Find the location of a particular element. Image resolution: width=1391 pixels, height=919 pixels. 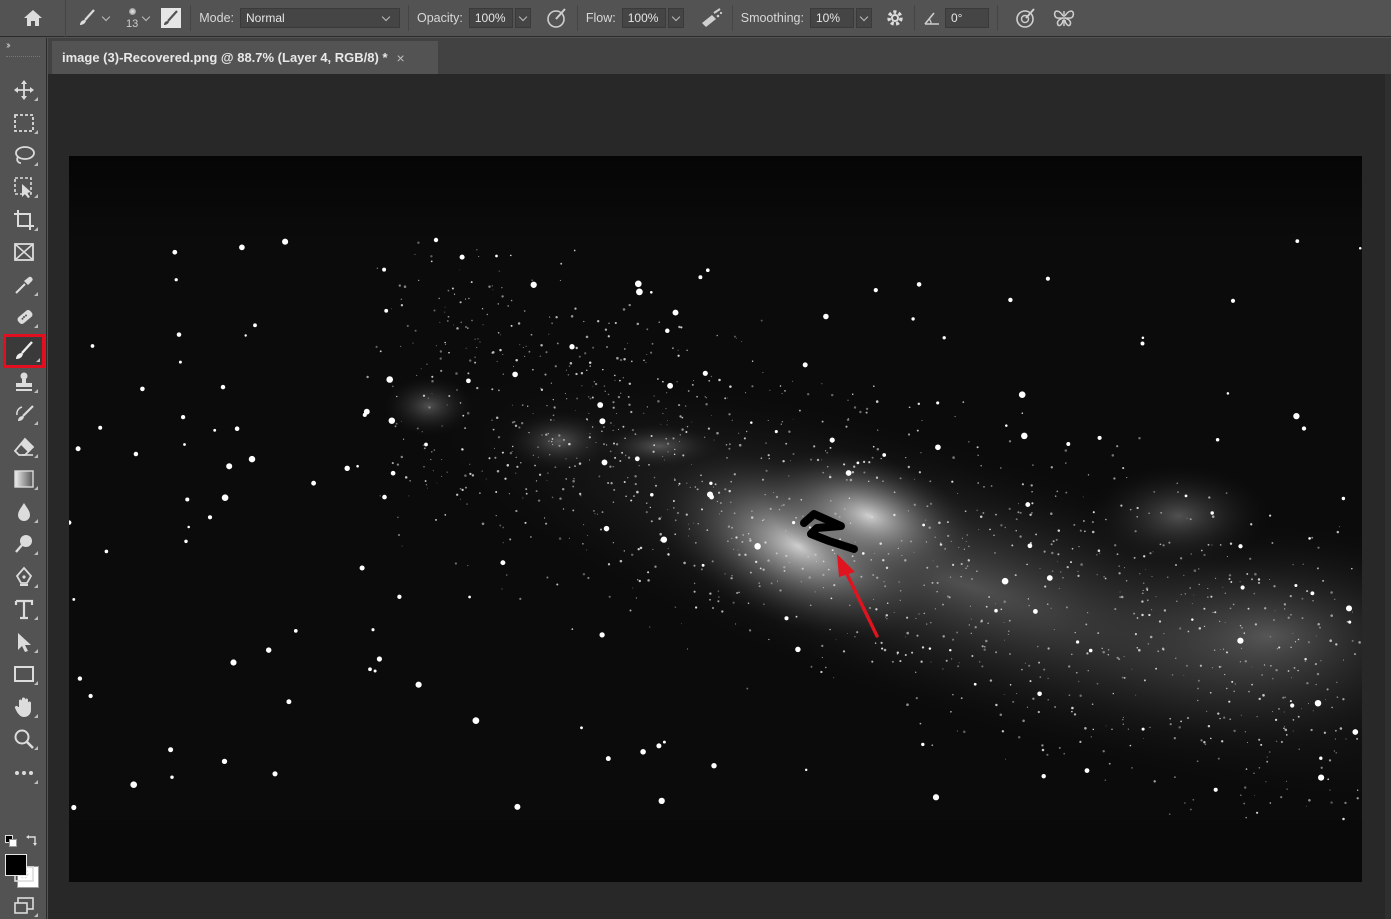

brush-settings-icon is located at coordinates (171, 18).